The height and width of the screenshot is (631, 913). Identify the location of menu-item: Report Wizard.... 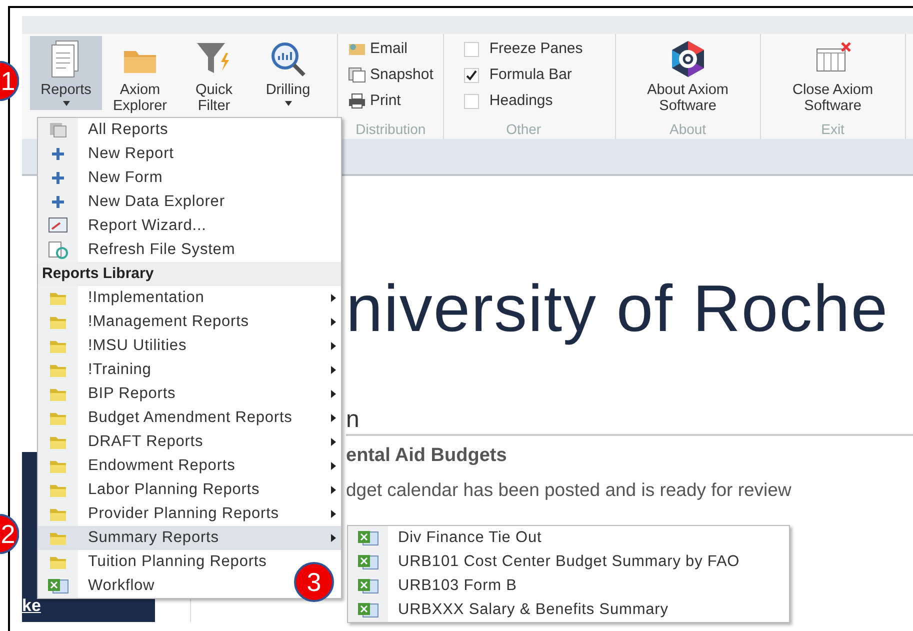
(189, 226).